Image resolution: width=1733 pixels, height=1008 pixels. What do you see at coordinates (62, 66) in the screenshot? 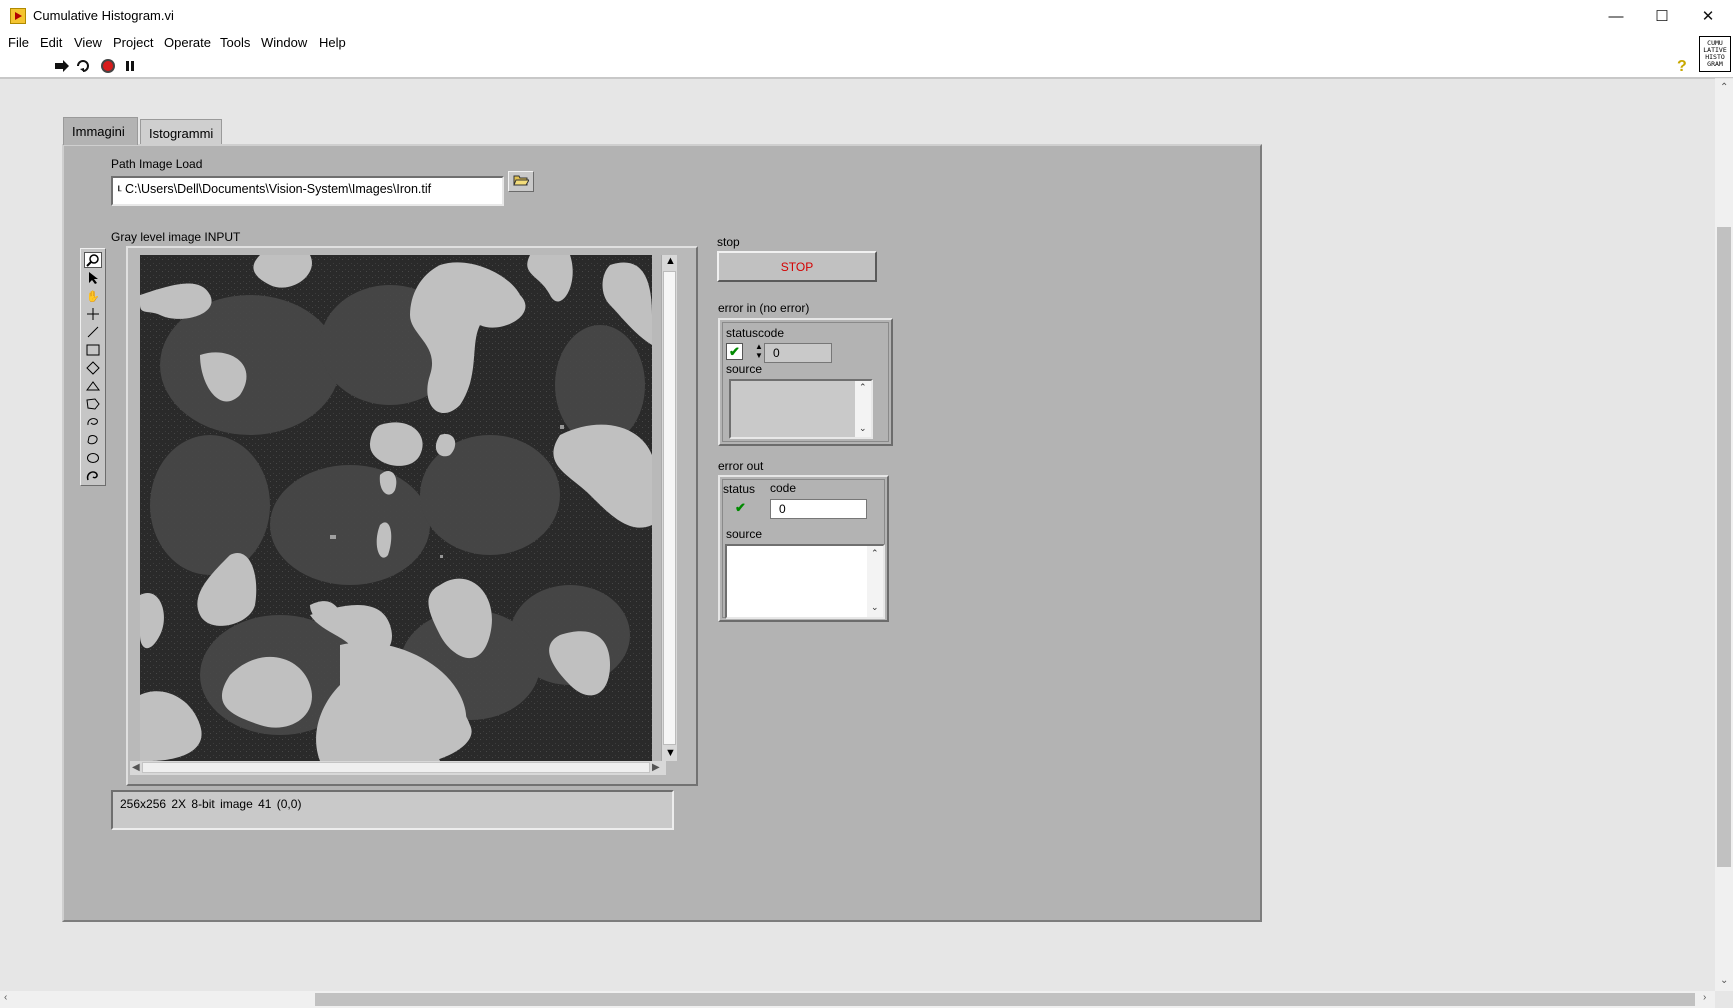
I see `run-arrow-icon` at bounding box center [62, 66].